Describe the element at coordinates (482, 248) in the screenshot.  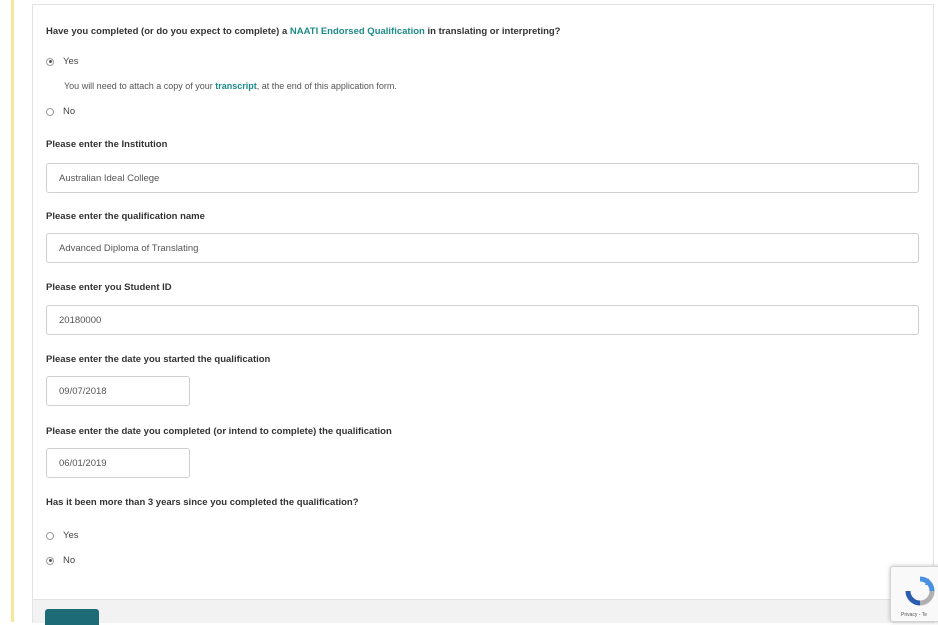
I see `qualification-name-input` at that location.